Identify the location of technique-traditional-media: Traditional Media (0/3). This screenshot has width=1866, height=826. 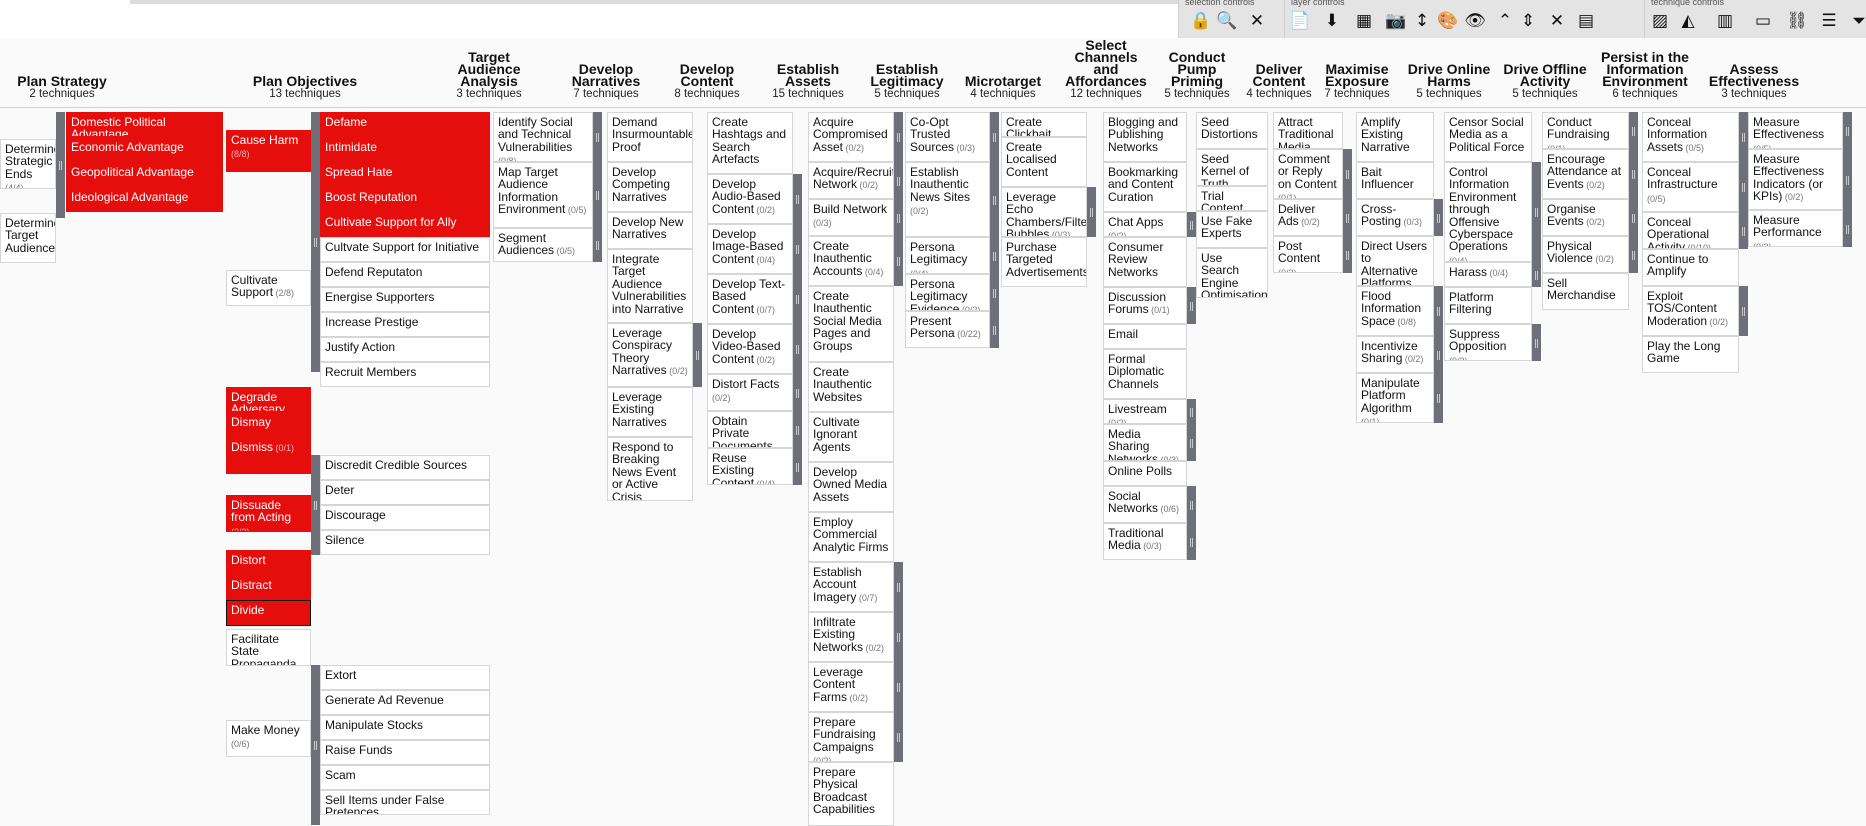
(1145, 541).